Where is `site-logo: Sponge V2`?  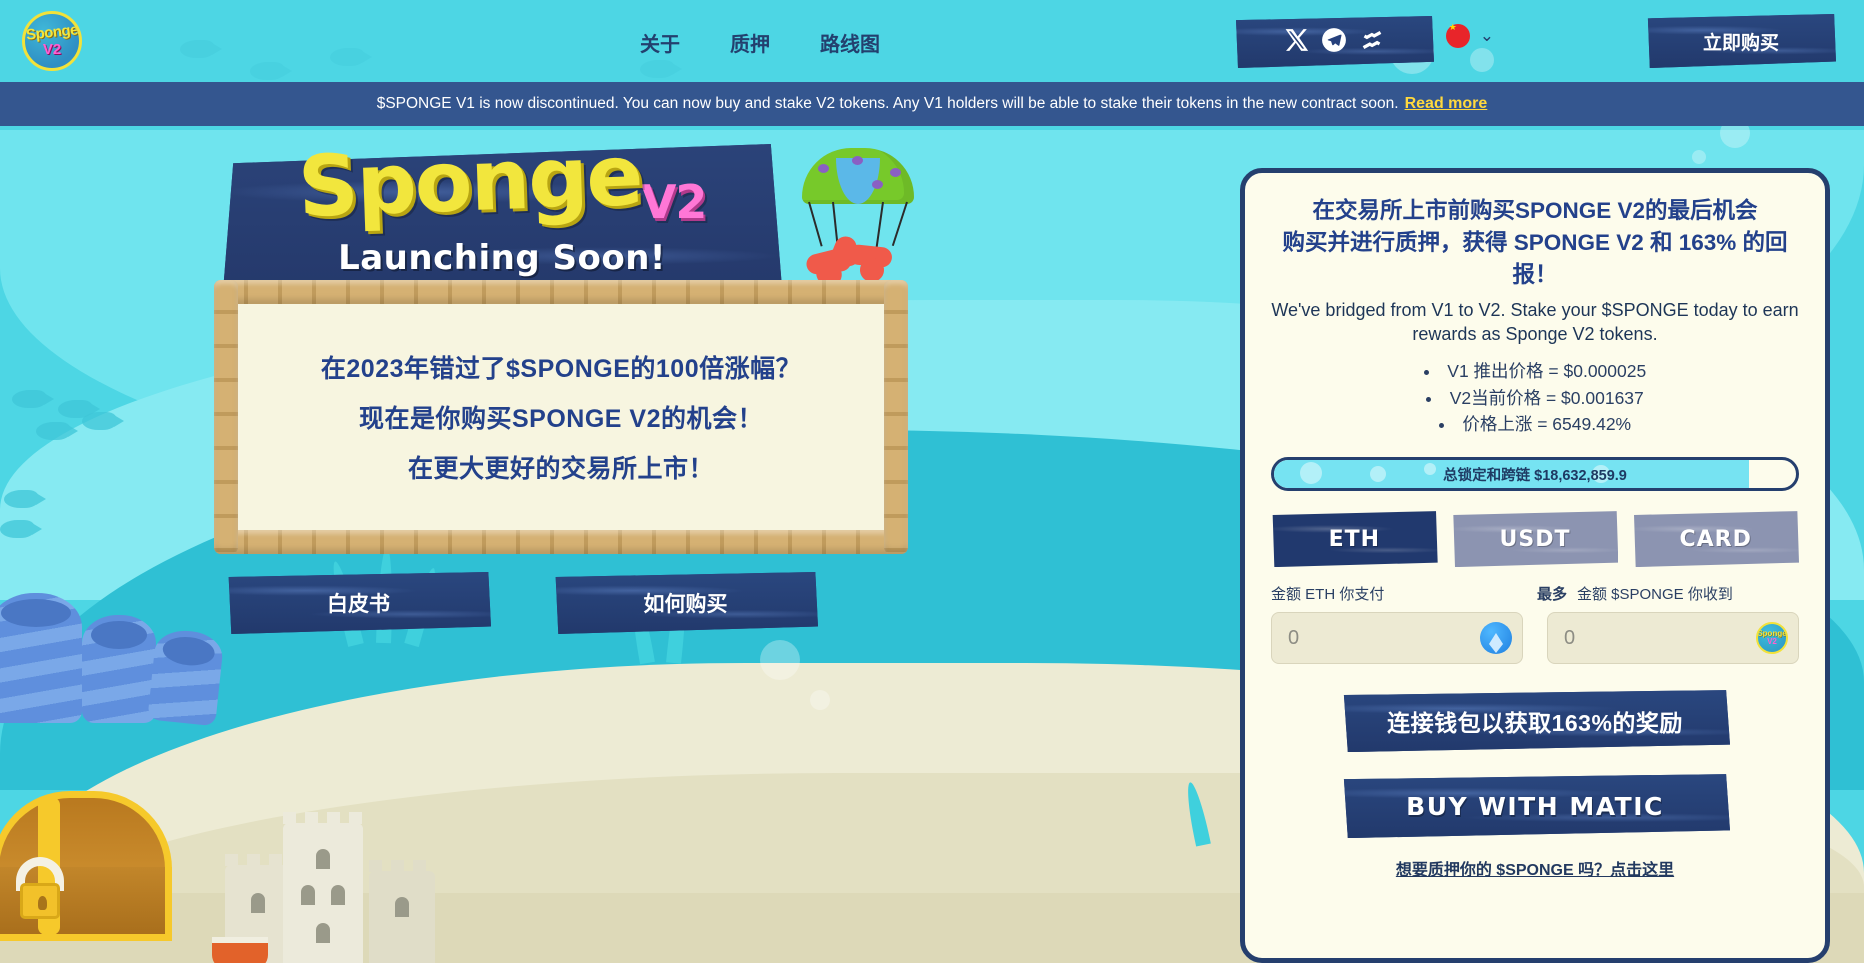 site-logo: Sponge V2 is located at coordinates (52, 41).